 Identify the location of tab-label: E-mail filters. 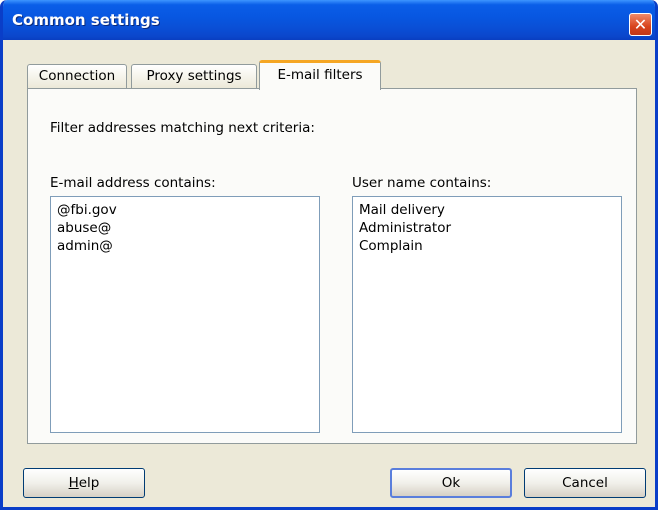
(320, 75).